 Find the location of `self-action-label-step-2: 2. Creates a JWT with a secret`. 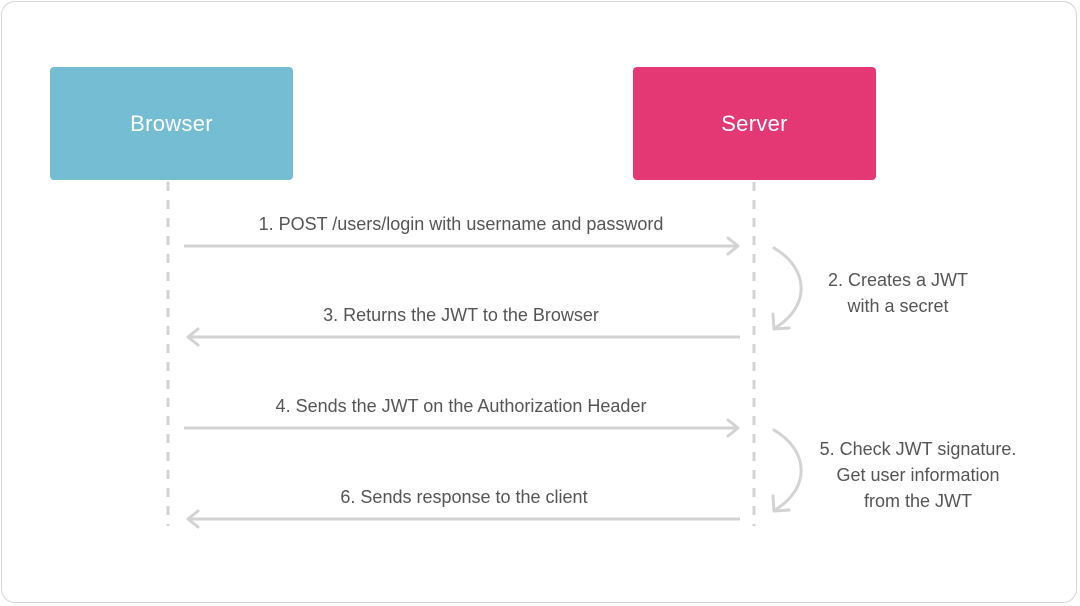

self-action-label-step-2: 2. Creates a JWT with a secret is located at coordinates (898, 293).